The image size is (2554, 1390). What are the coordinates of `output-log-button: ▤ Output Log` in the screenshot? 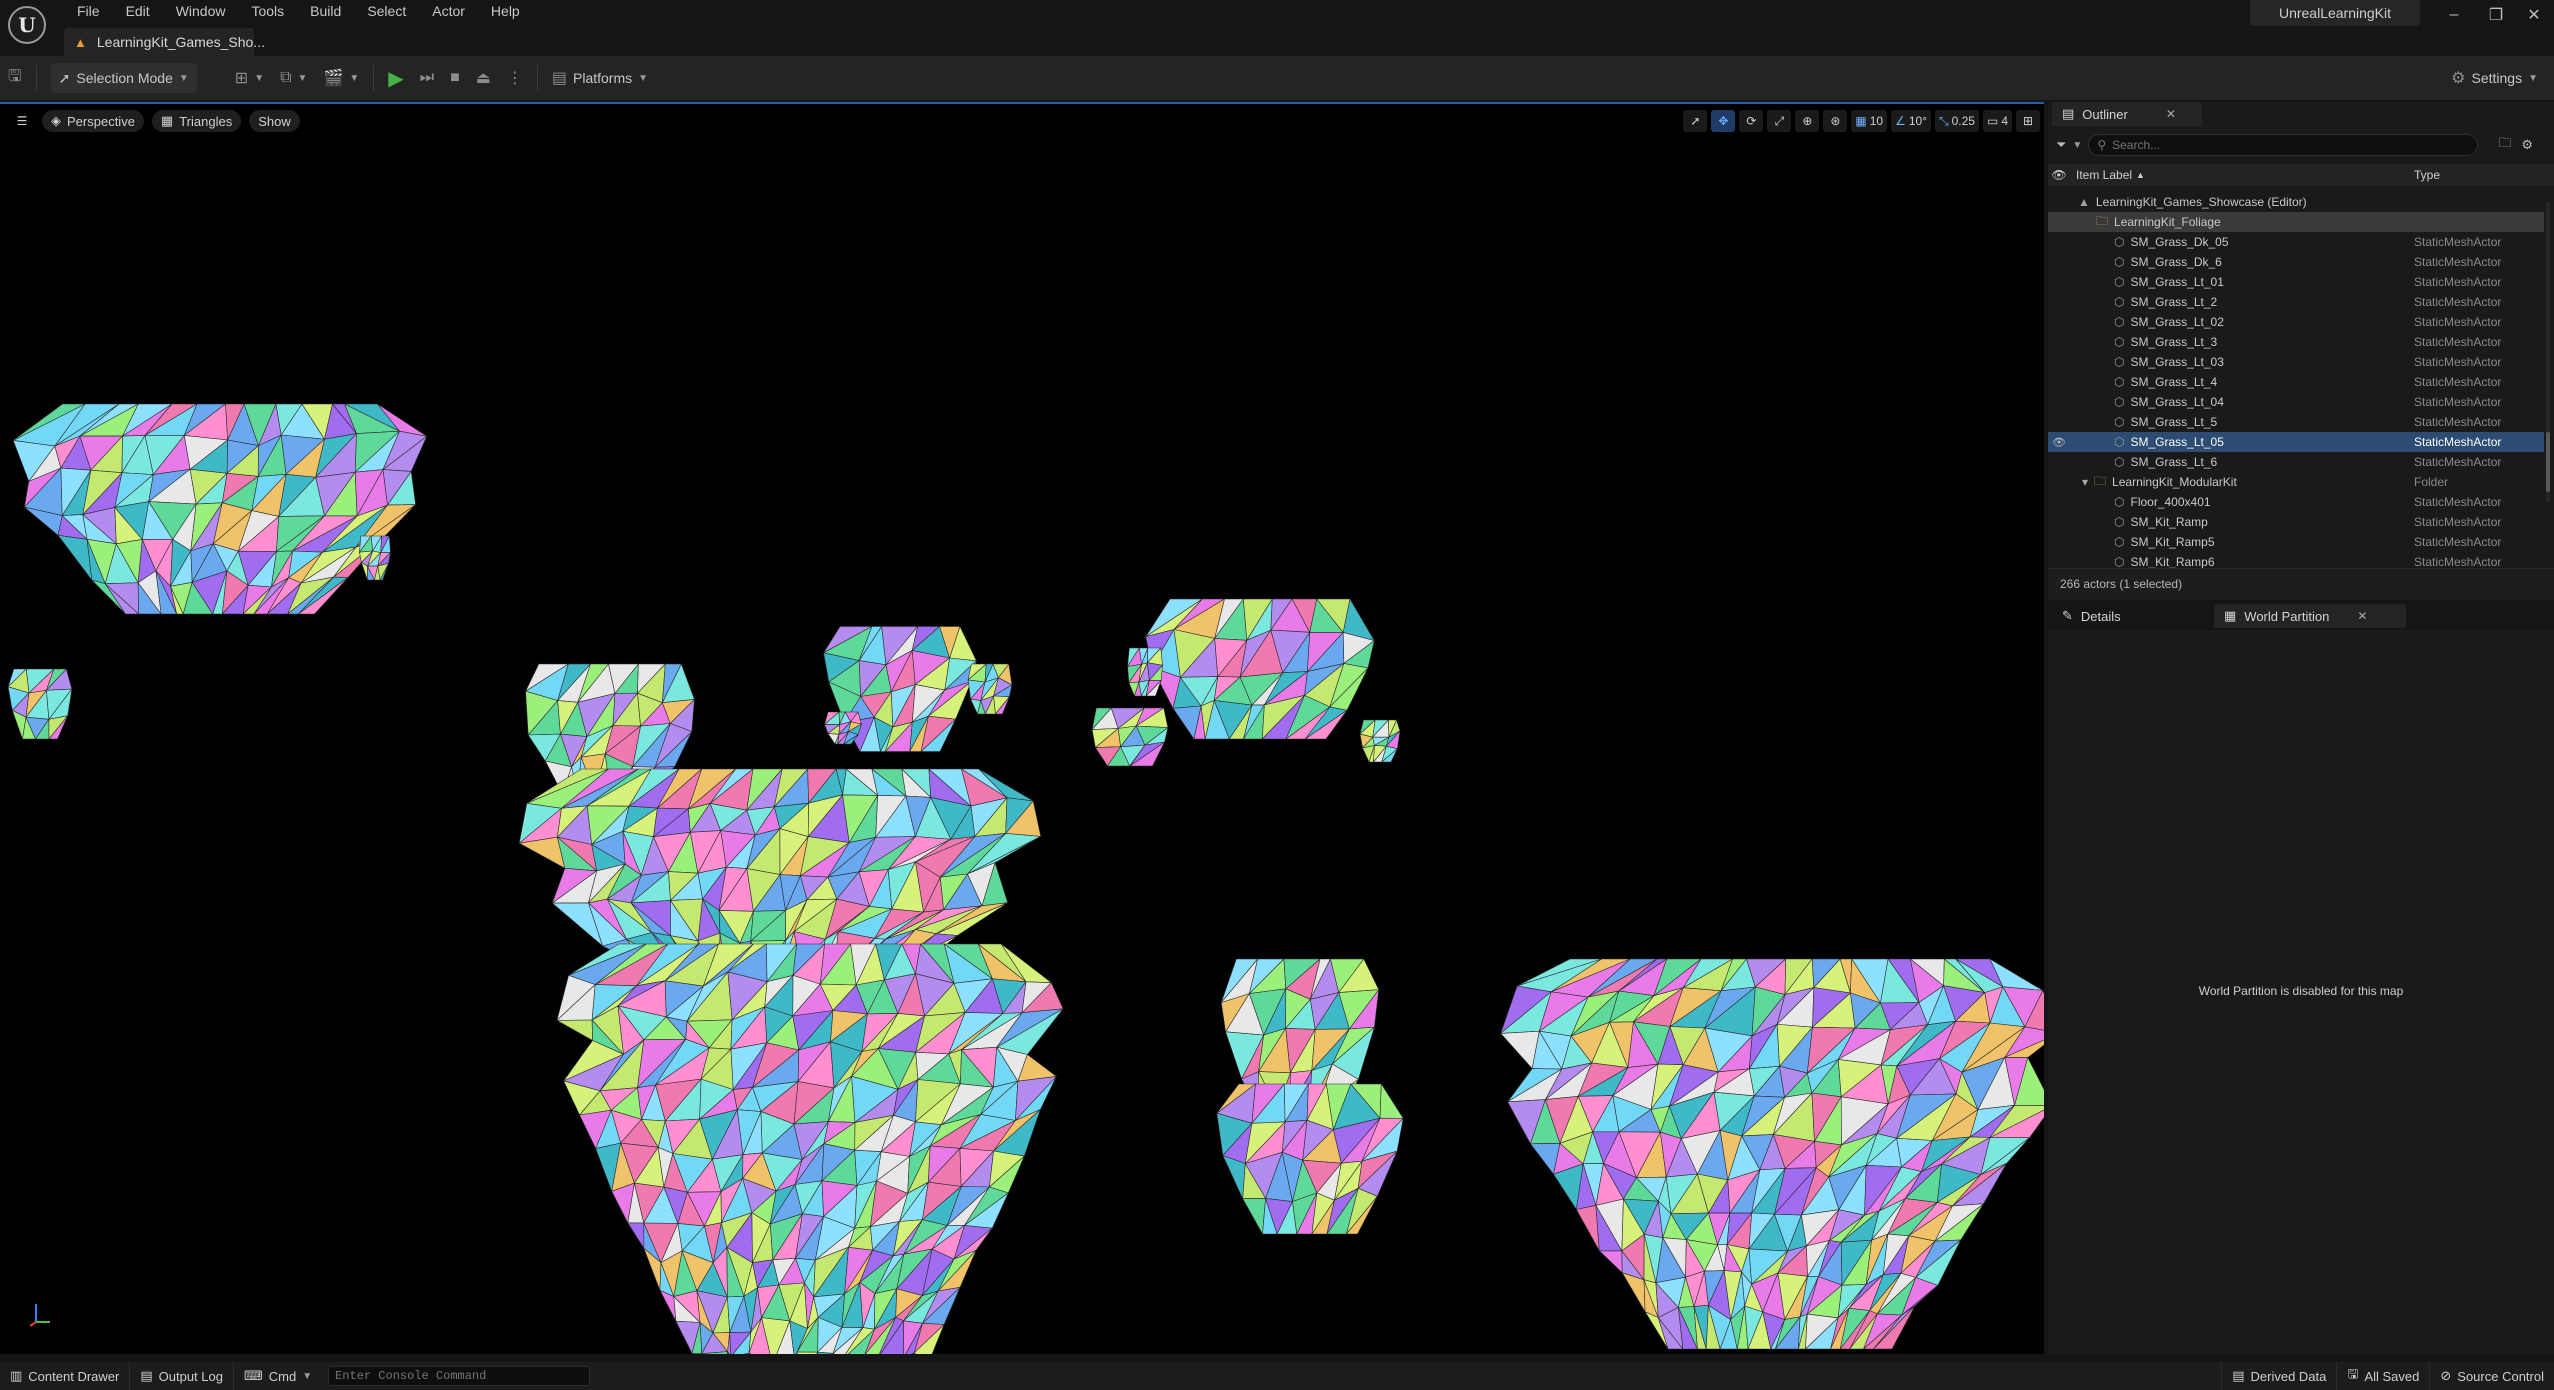 It's located at (182, 1376).